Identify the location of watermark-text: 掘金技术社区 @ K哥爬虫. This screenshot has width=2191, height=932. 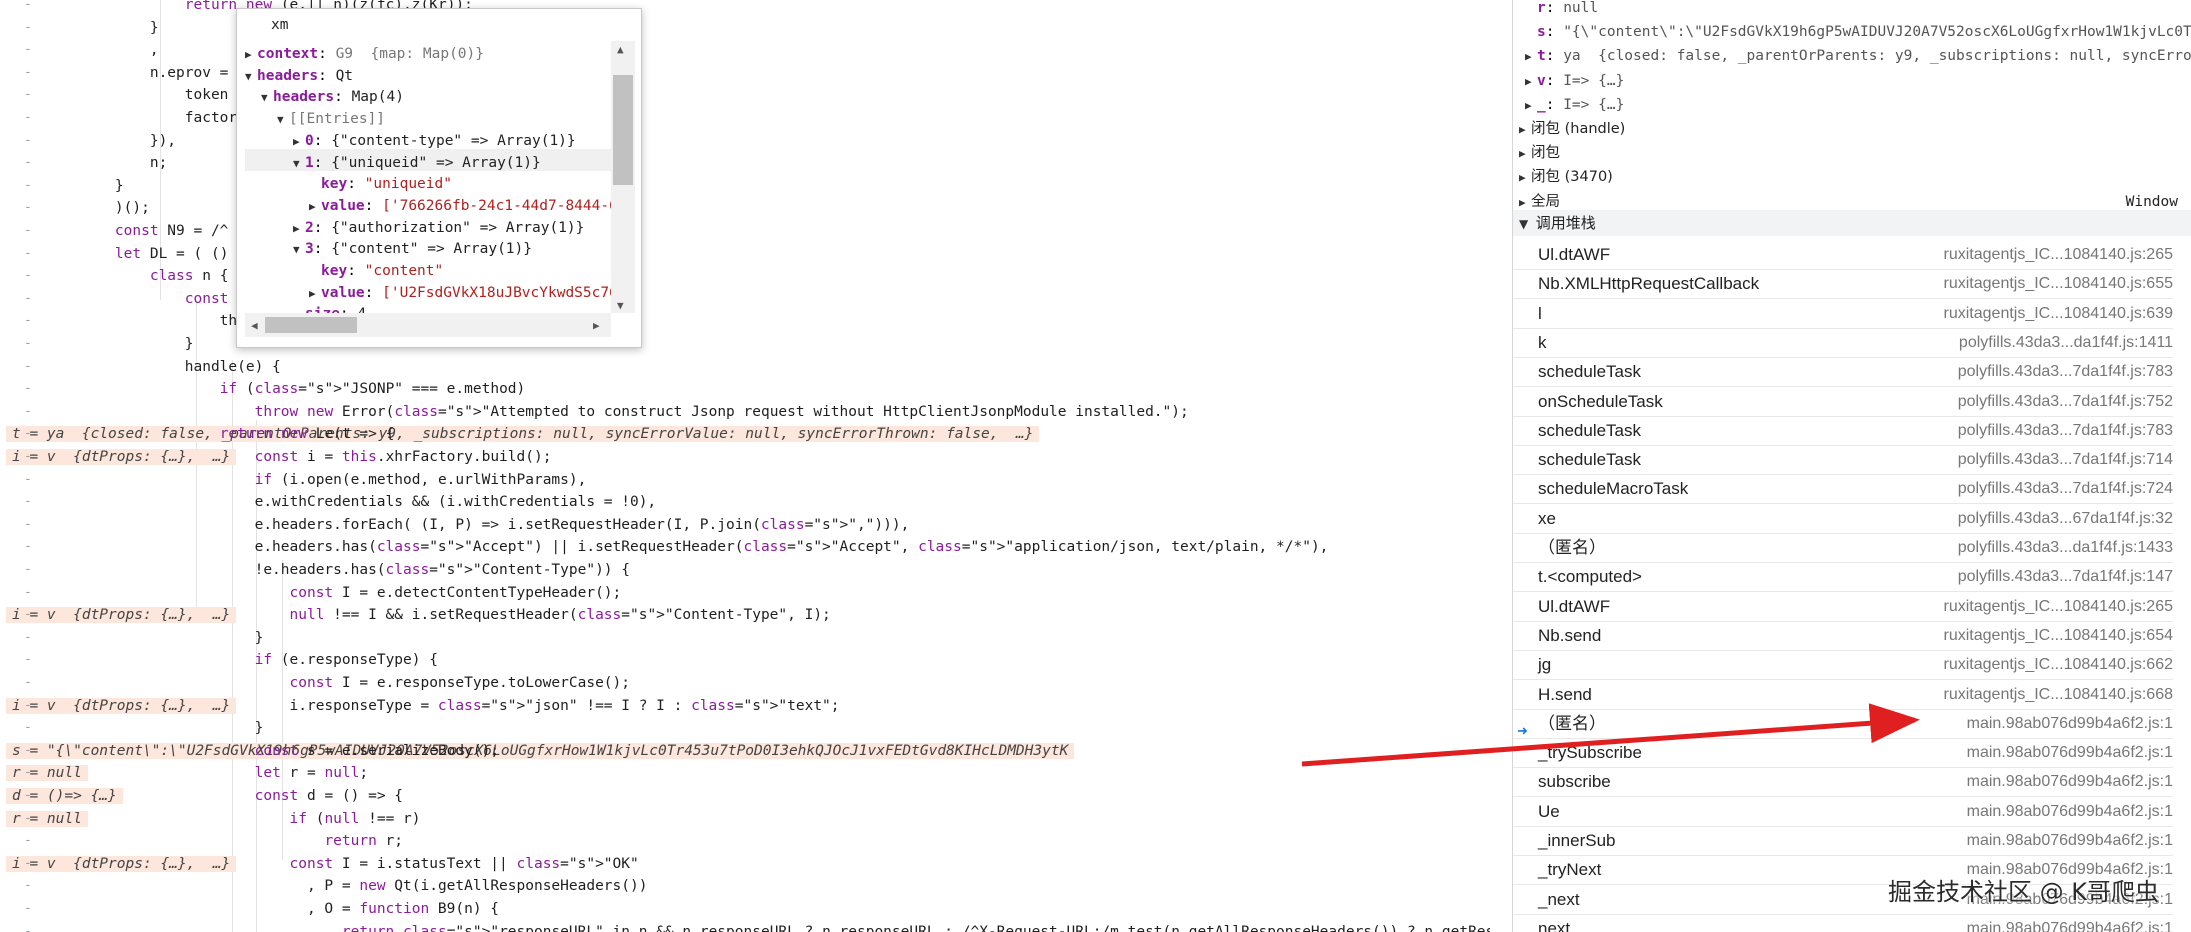
(2023, 892).